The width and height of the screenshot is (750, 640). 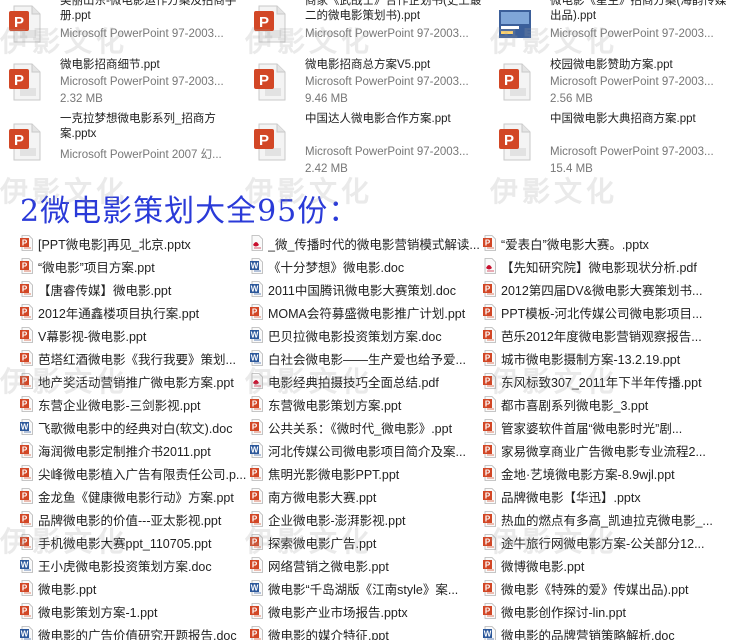 I want to click on list-item: P 品牌微电影的价值---亚太影视.ppt, so click(x=137, y=519).